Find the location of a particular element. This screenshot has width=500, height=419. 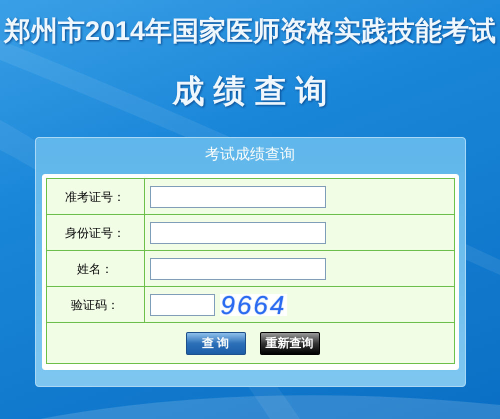

page-subtitle: 成 绩 查 询 is located at coordinates (250, 91).